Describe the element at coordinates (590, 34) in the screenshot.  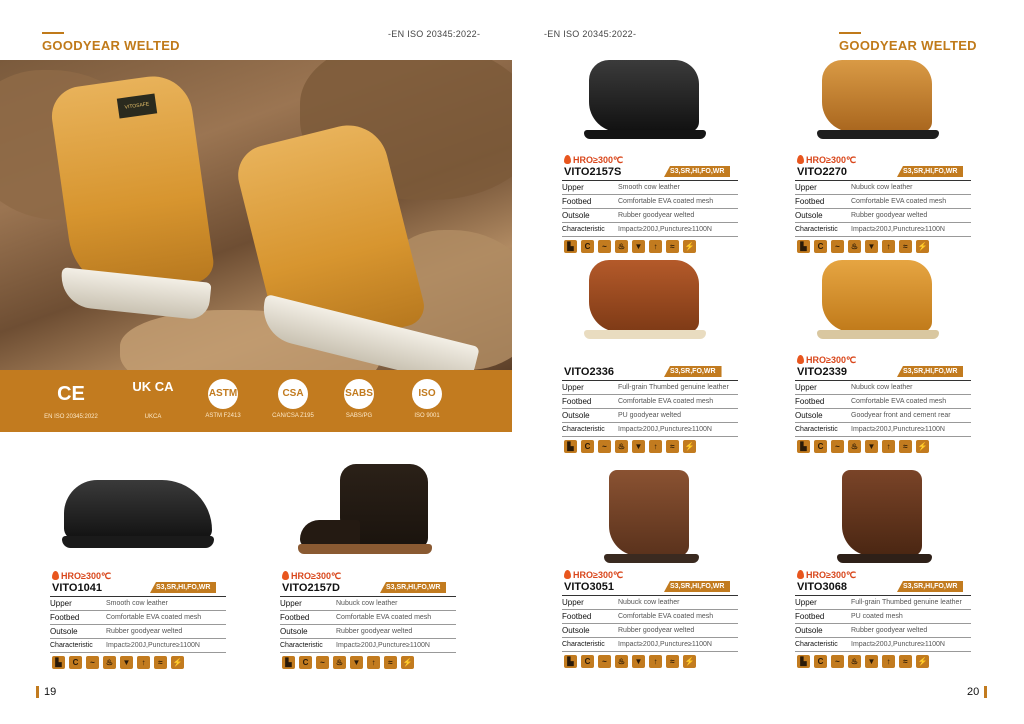
I see `standard-label: -EN ISO 20345:2022-` at that location.